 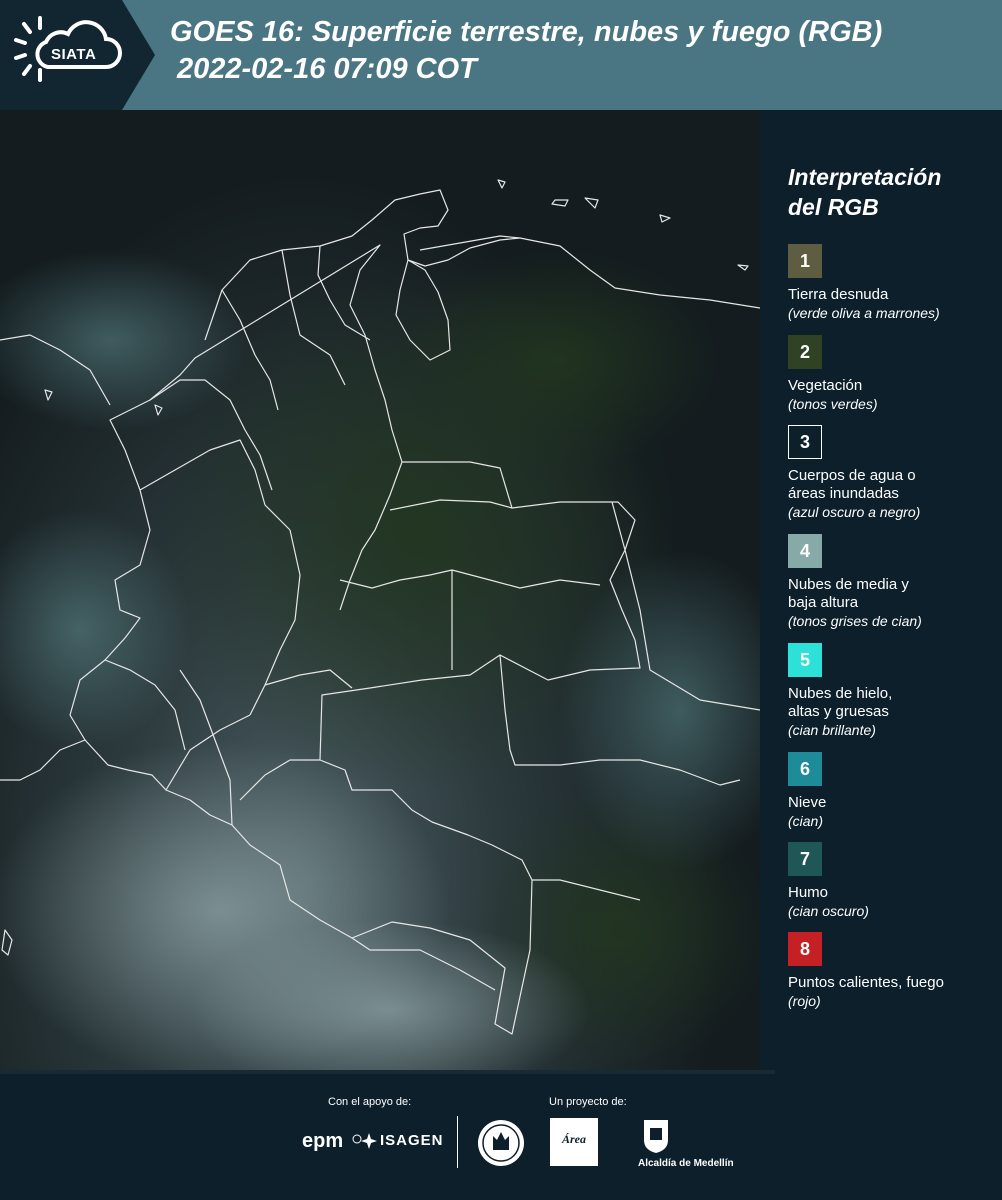 I want to click on legend-label-line: Humo, so click(x=808, y=892).